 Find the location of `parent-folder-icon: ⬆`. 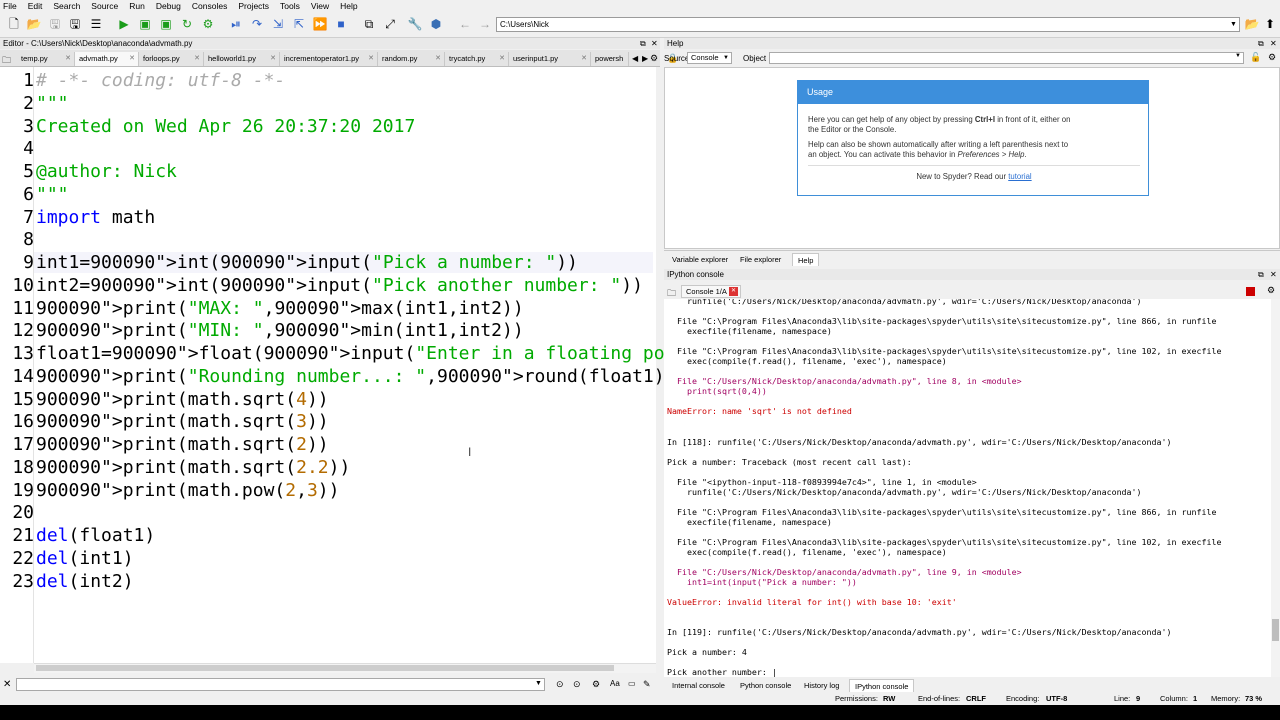

parent-folder-icon: ⬆ is located at coordinates (1270, 24).